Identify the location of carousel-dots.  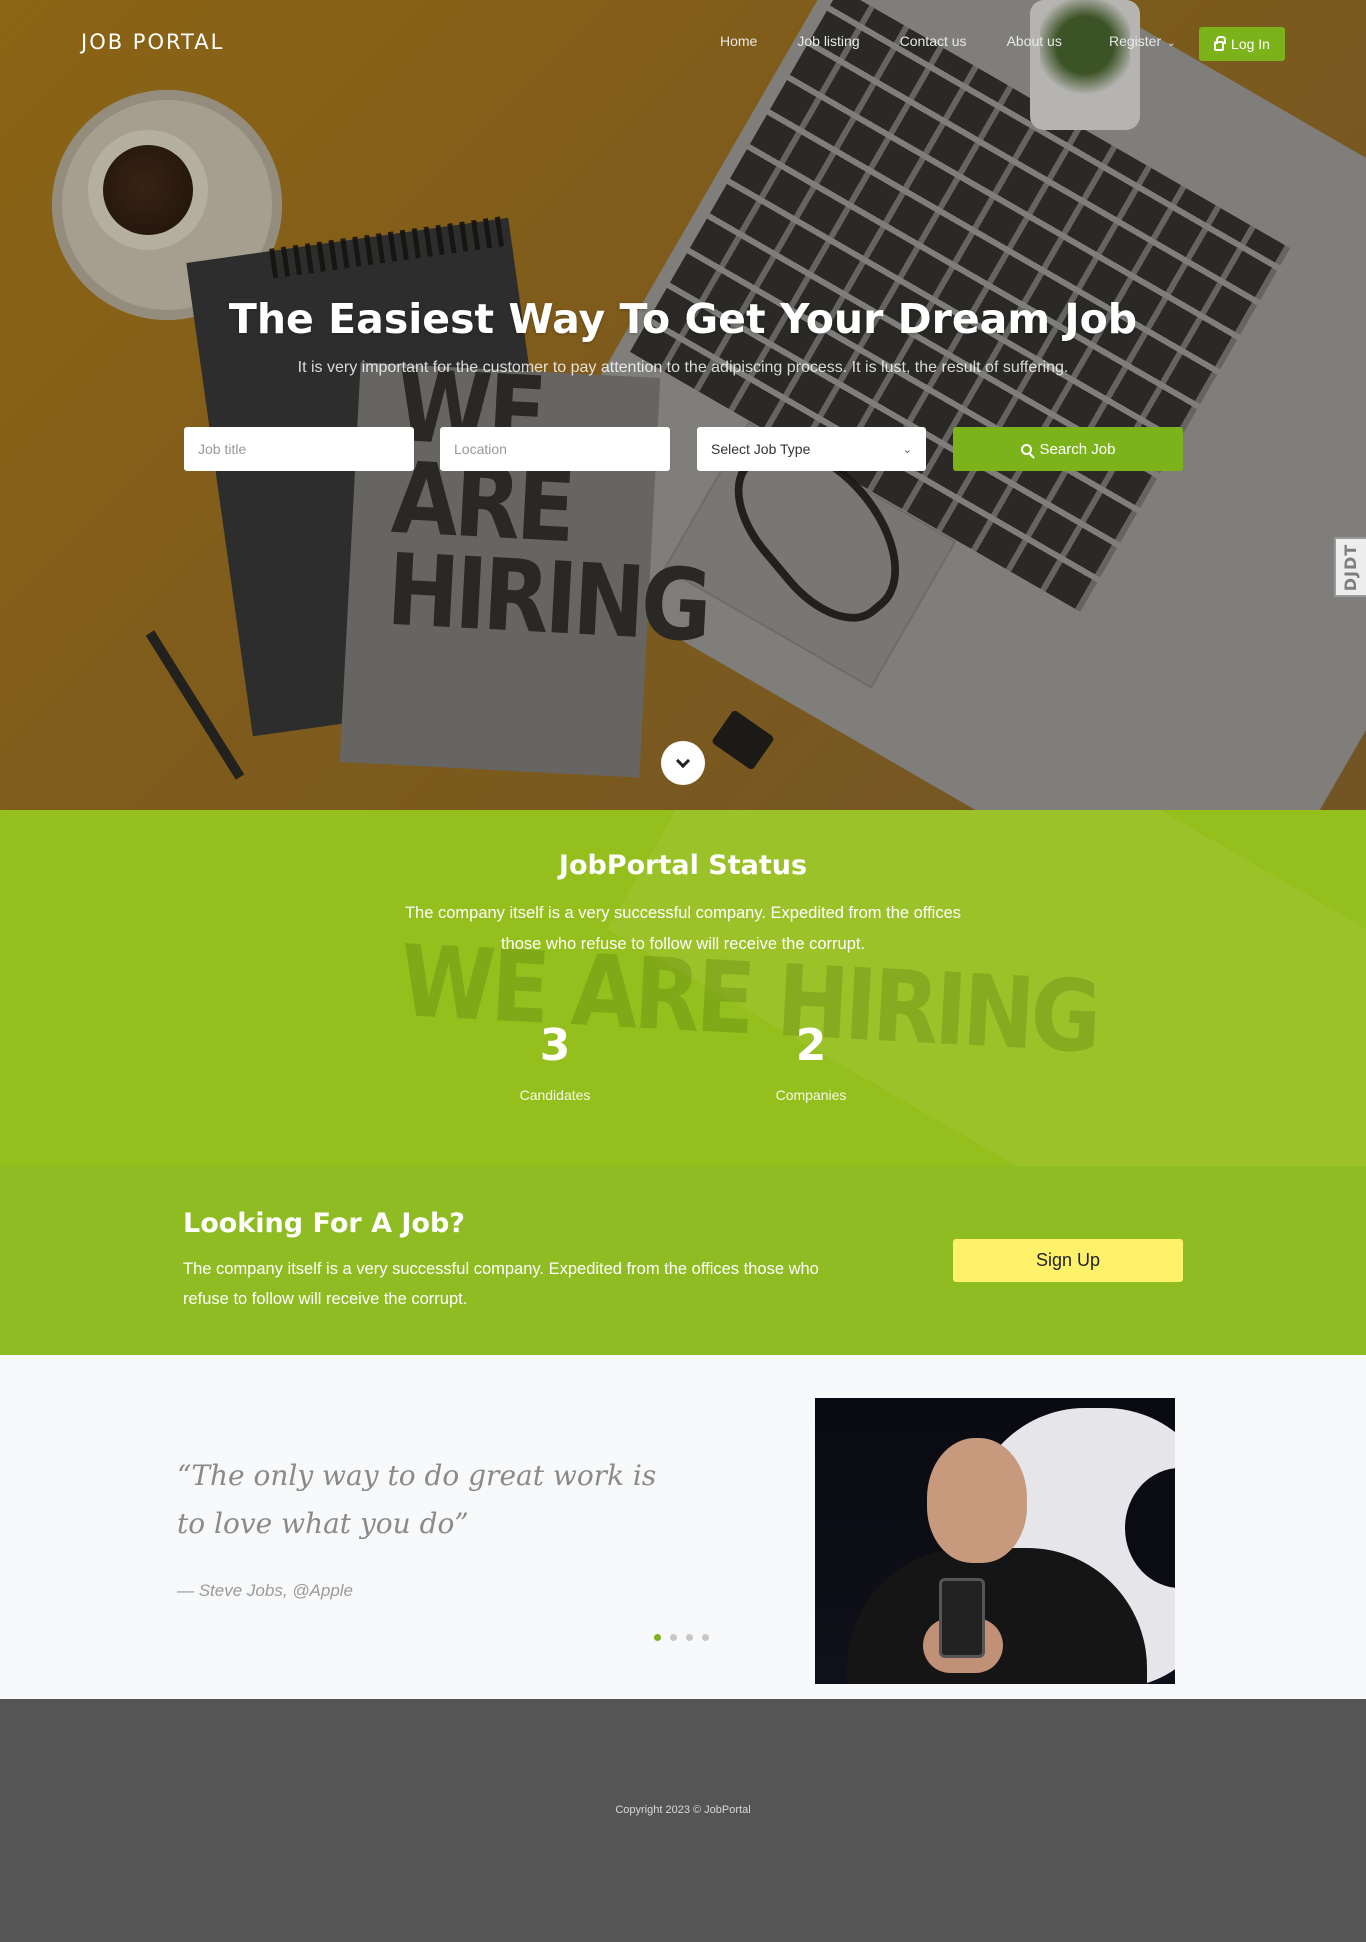
(681, 1637).